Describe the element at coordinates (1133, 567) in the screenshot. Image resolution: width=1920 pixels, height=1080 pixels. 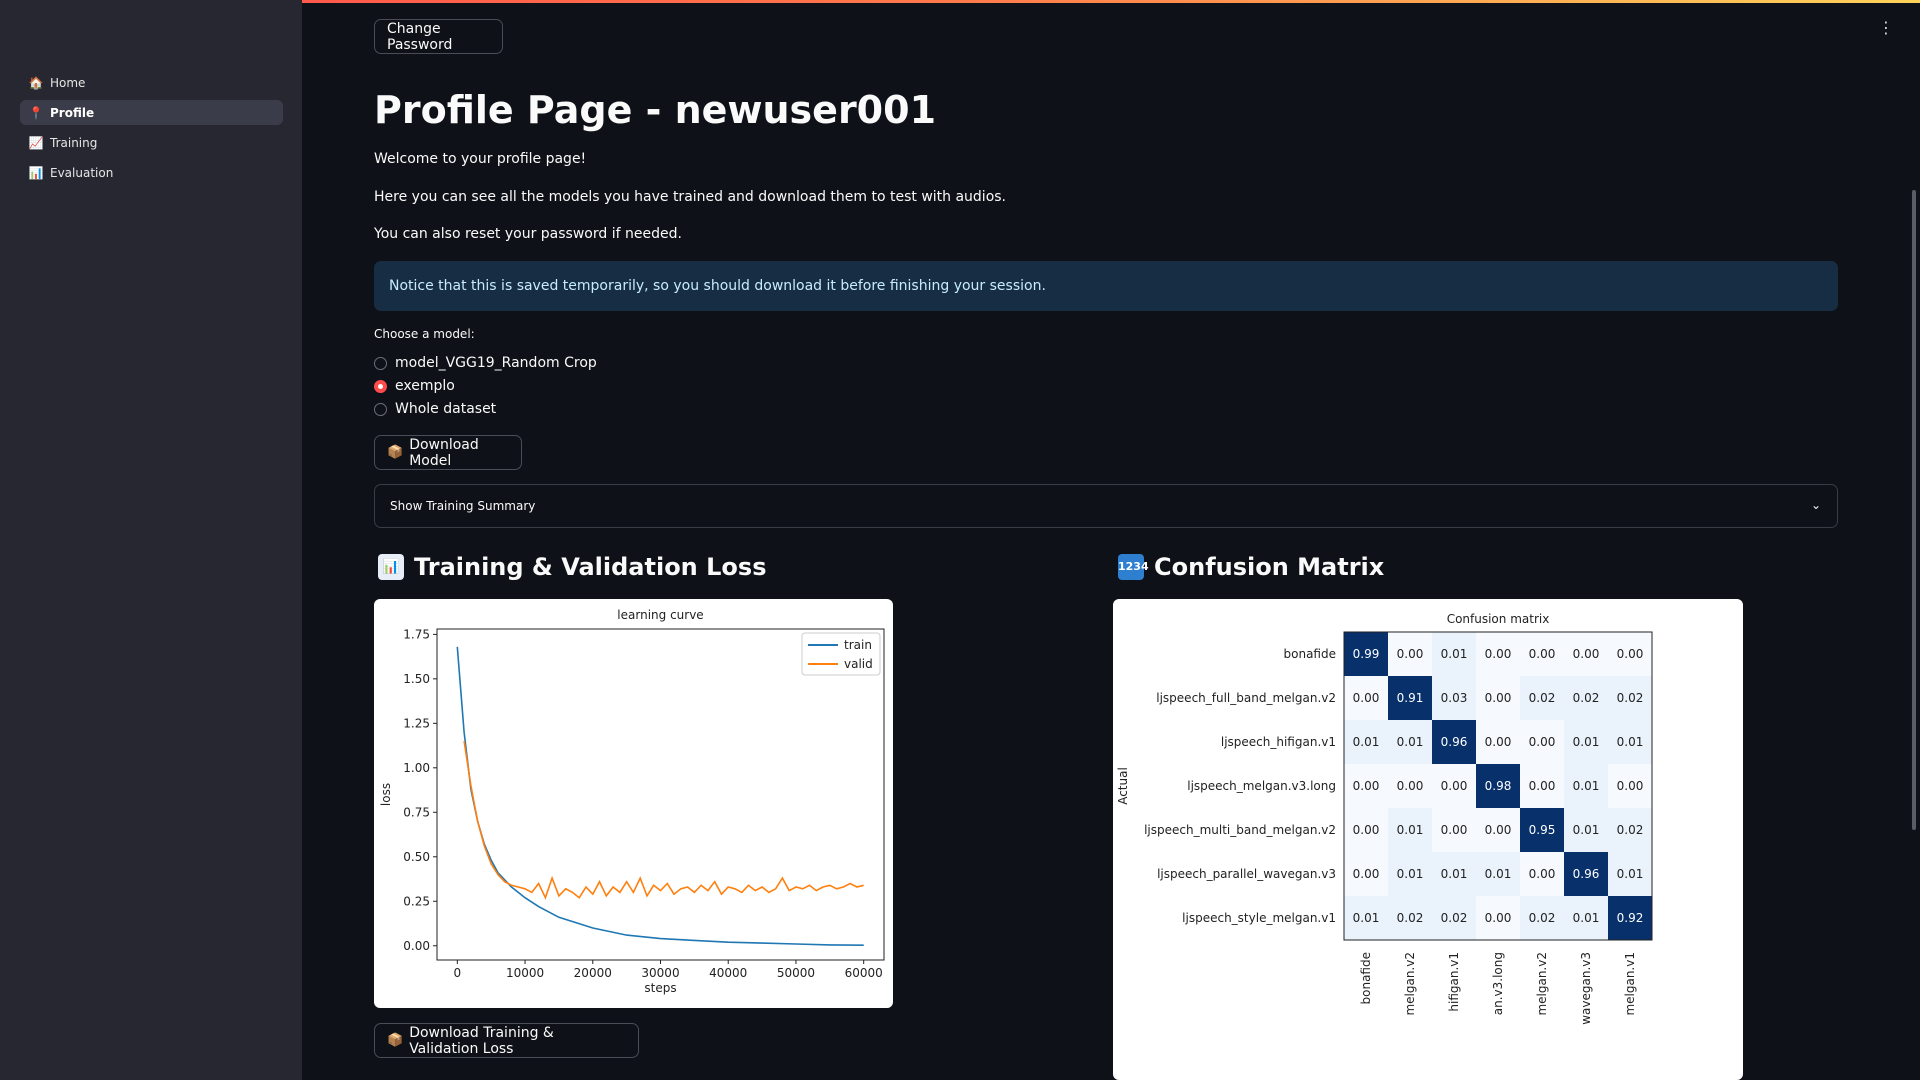
I see `numbers-icon: 1234` at that location.